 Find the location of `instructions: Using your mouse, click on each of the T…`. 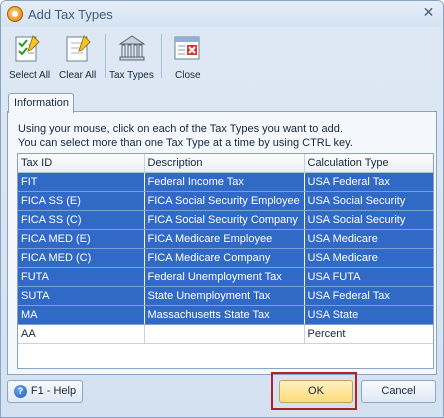

instructions: Using your mouse, click on each of the T… is located at coordinates (224, 136).